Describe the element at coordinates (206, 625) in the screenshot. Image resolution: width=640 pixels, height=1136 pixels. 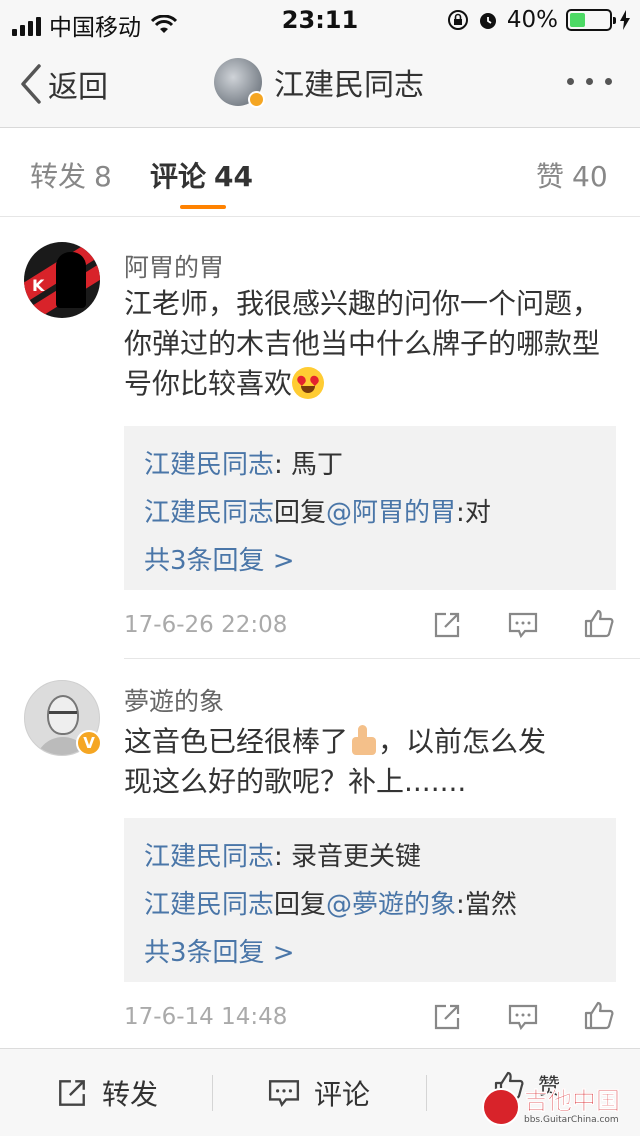
I see `comment-timestamp: 17-6-26 22:08` at that location.